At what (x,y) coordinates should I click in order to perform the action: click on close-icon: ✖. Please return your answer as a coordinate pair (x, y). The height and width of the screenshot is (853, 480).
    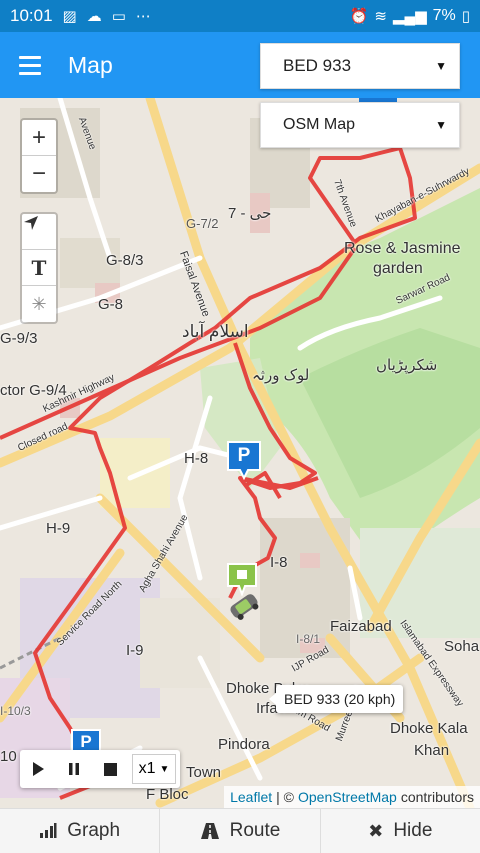
    Looking at the image, I should click on (376, 830).